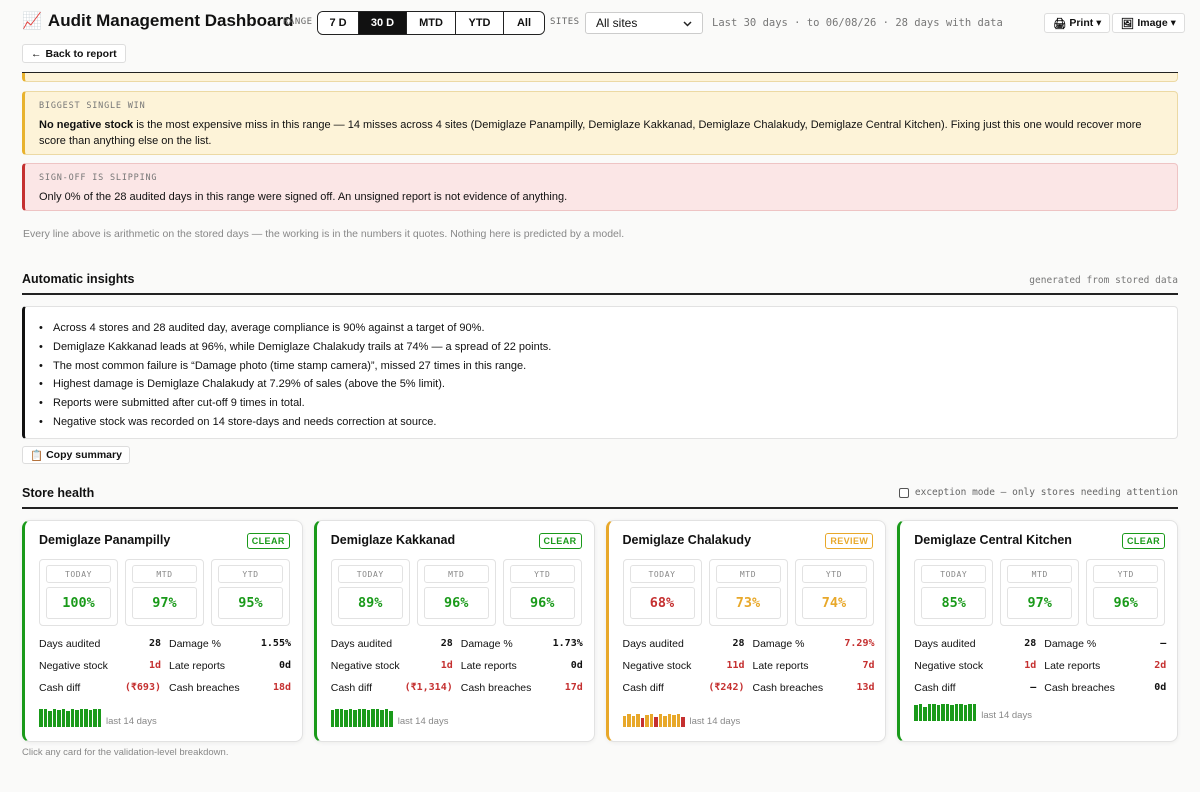 The height and width of the screenshot is (792, 1200). What do you see at coordinates (1103, 280) in the screenshot?
I see `insights-aside: generated from stored data` at bounding box center [1103, 280].